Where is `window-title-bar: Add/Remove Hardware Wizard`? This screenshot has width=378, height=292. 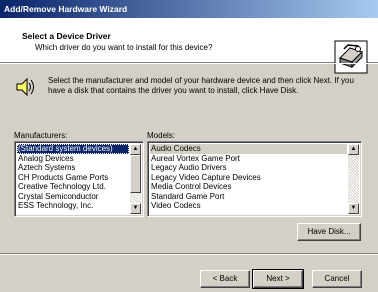
window-title-bar: Add/Remove Hardware Wizard is located at coordinates (189, 9).